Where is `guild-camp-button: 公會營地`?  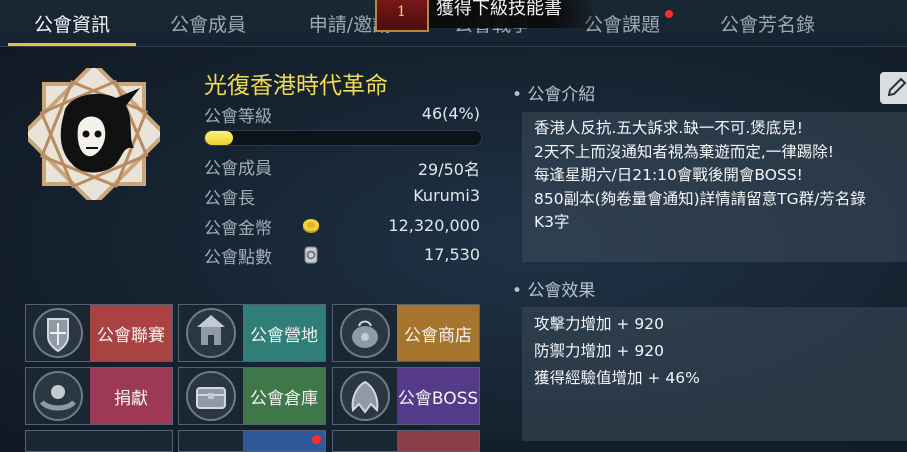 guild-camp-button: 公會營地 is located at coordinates (252, 333).